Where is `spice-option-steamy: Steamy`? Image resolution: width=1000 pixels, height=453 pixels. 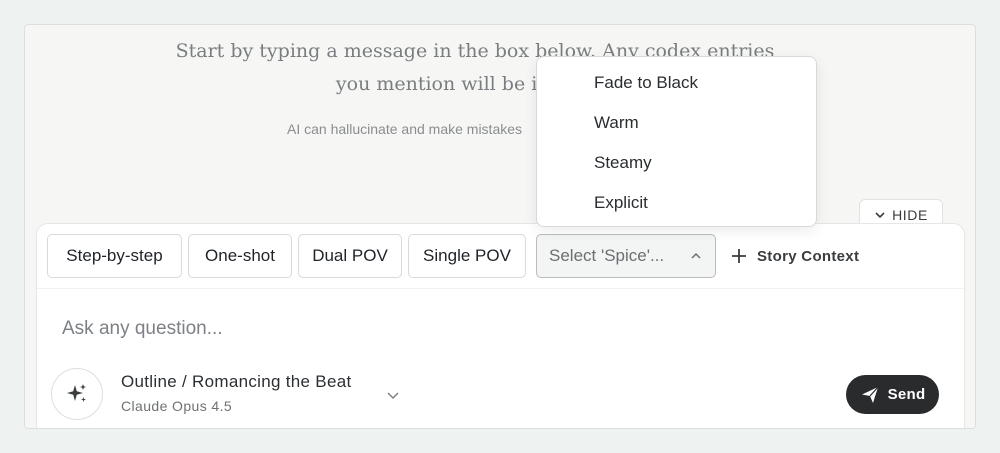
spice-option-steamy: Steamy is located at coordinates (676, 163).